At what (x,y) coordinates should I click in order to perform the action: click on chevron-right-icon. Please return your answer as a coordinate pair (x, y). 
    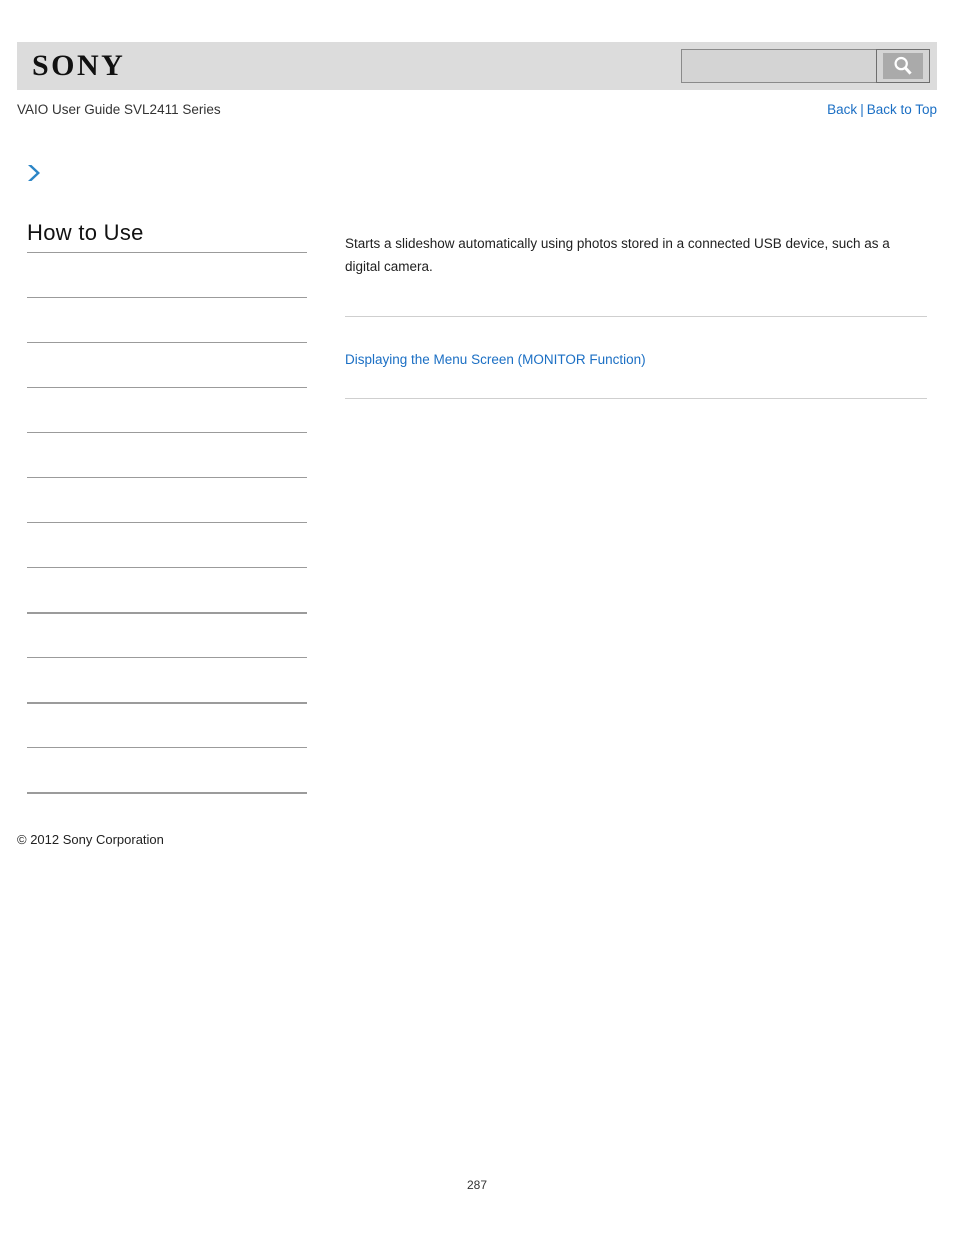
    Looking at the image, I should click on (34, 173).